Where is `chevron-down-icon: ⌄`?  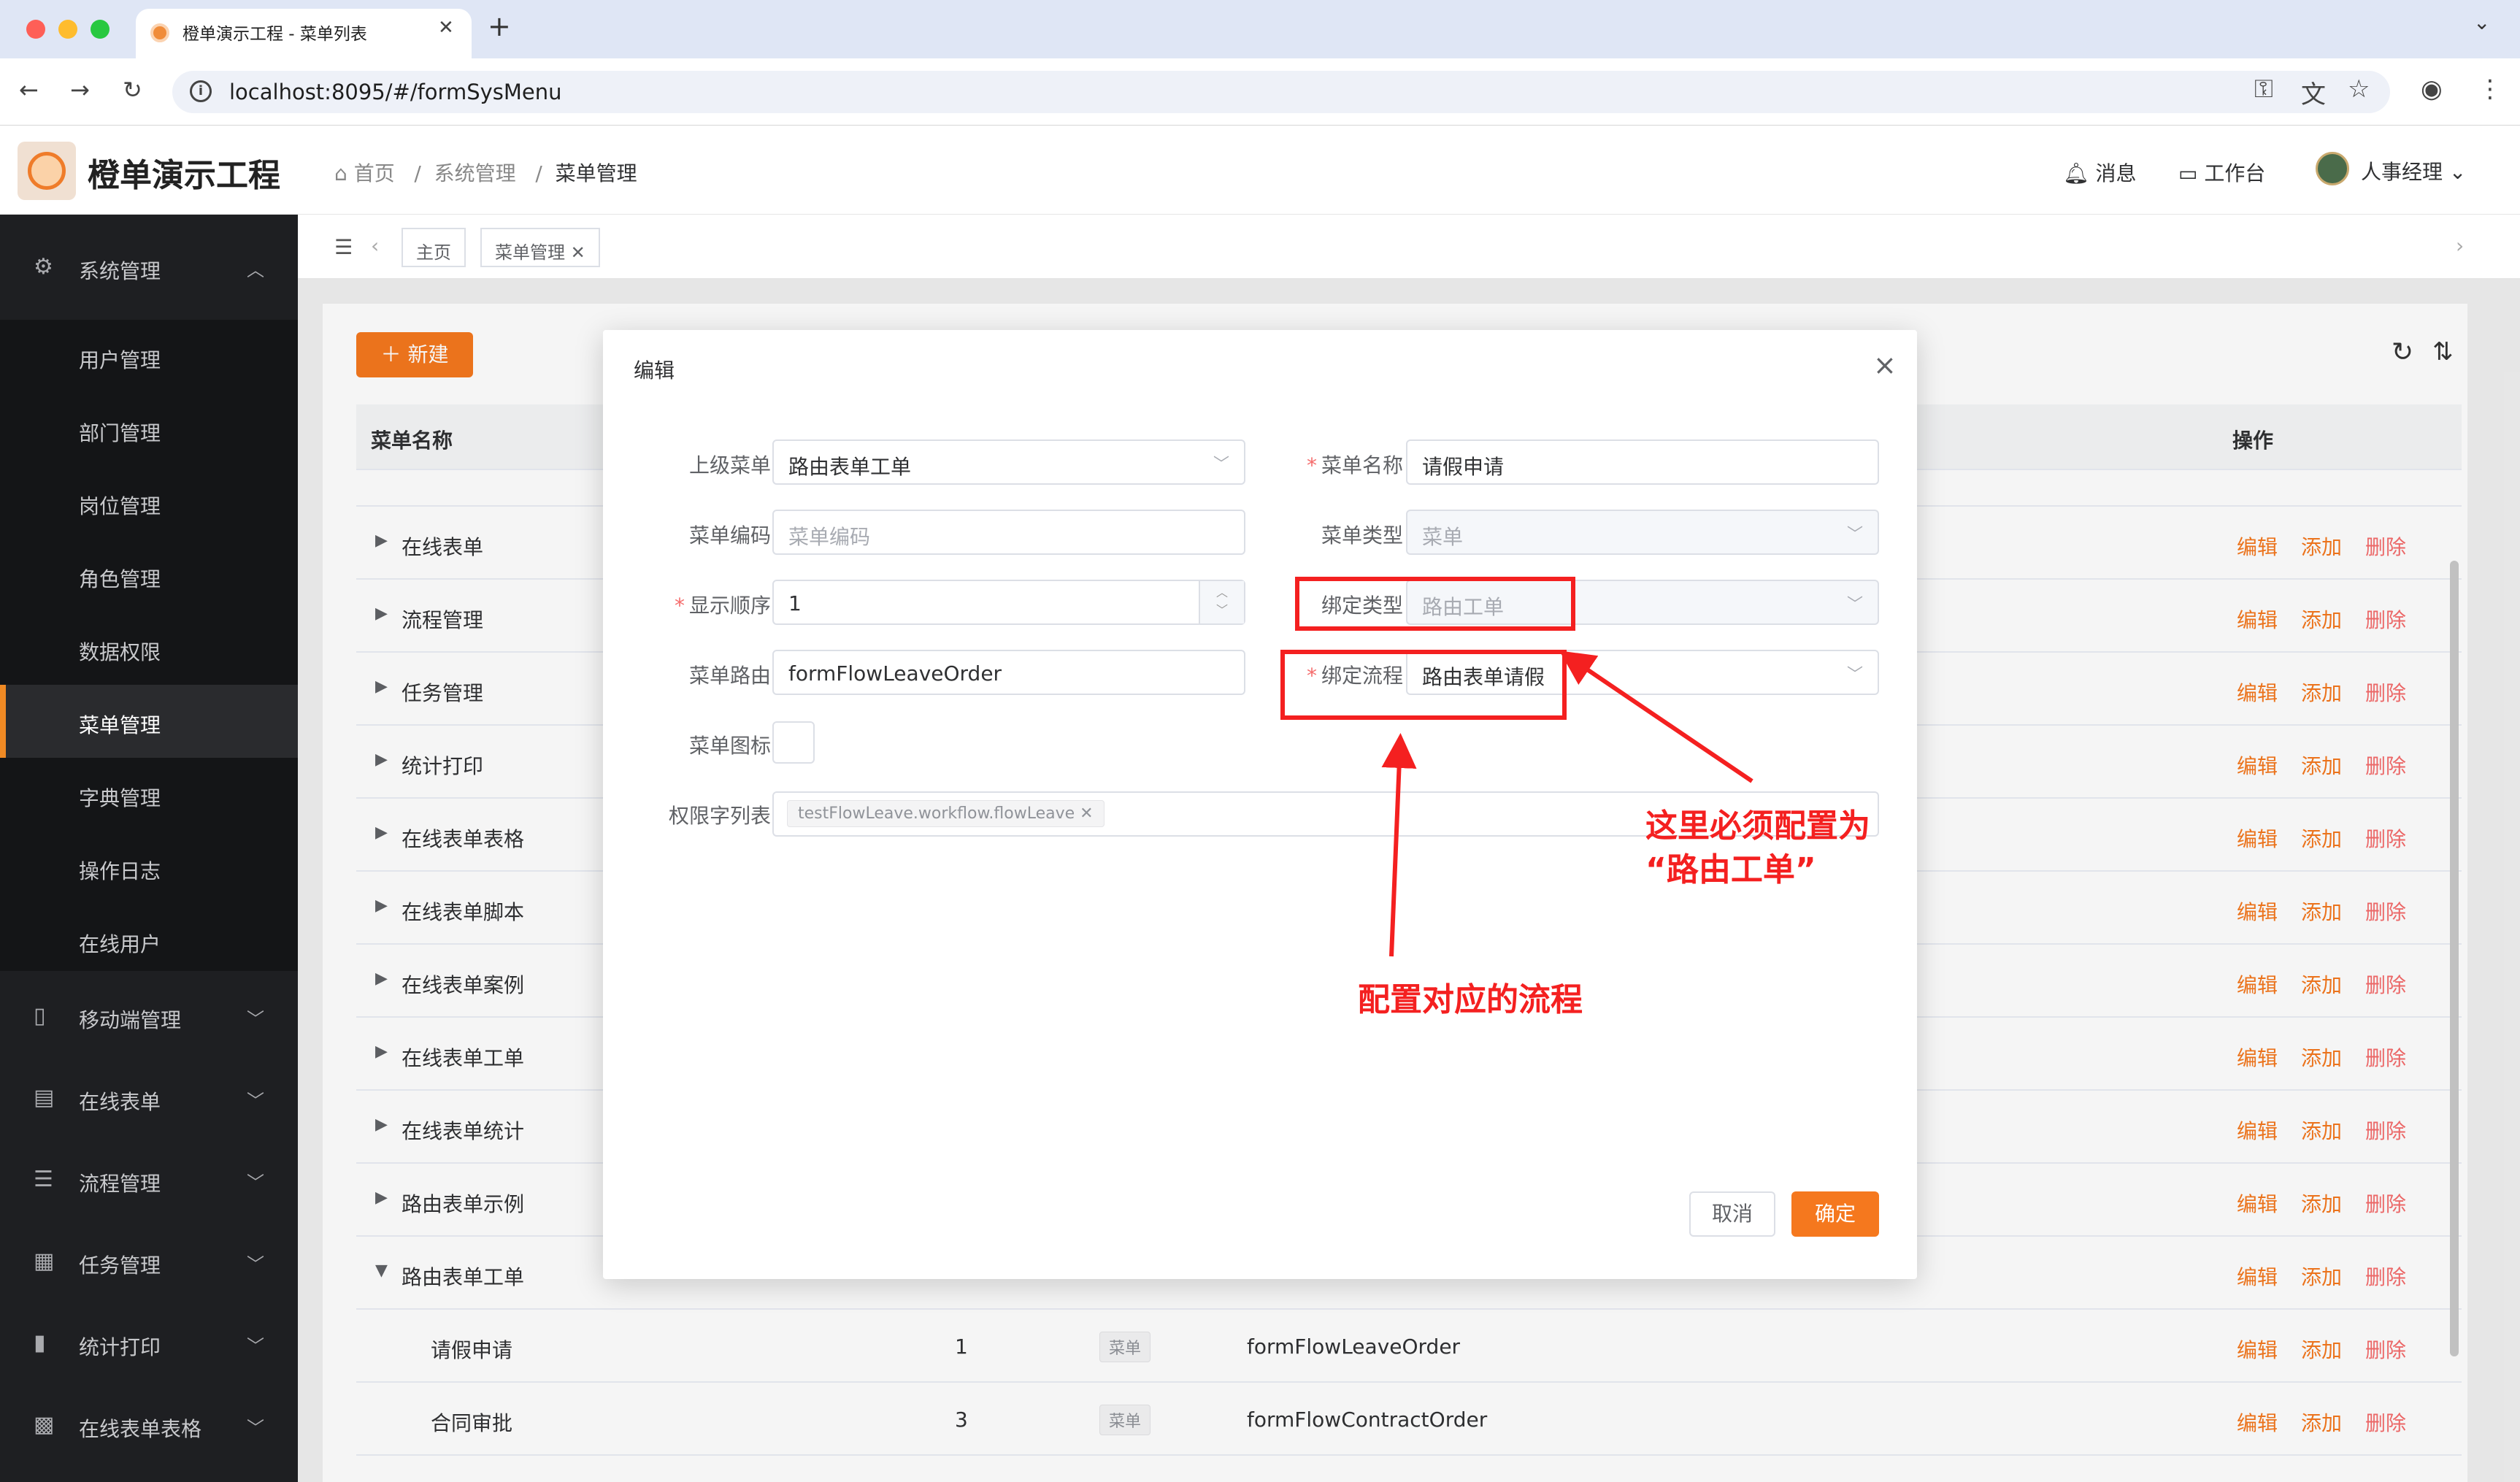
chevron-down-icon: ⌄ is located at coordinates (2455, 172).